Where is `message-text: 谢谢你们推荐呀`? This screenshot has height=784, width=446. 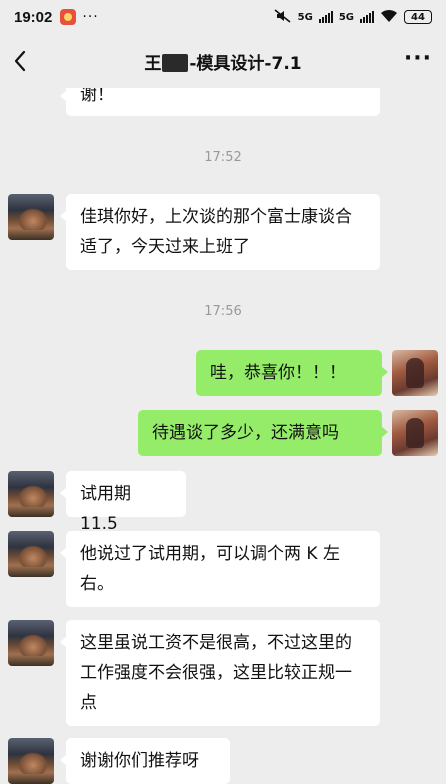 message-text: 谢谢你们推荐呀 is located at coordinates (139, 761).